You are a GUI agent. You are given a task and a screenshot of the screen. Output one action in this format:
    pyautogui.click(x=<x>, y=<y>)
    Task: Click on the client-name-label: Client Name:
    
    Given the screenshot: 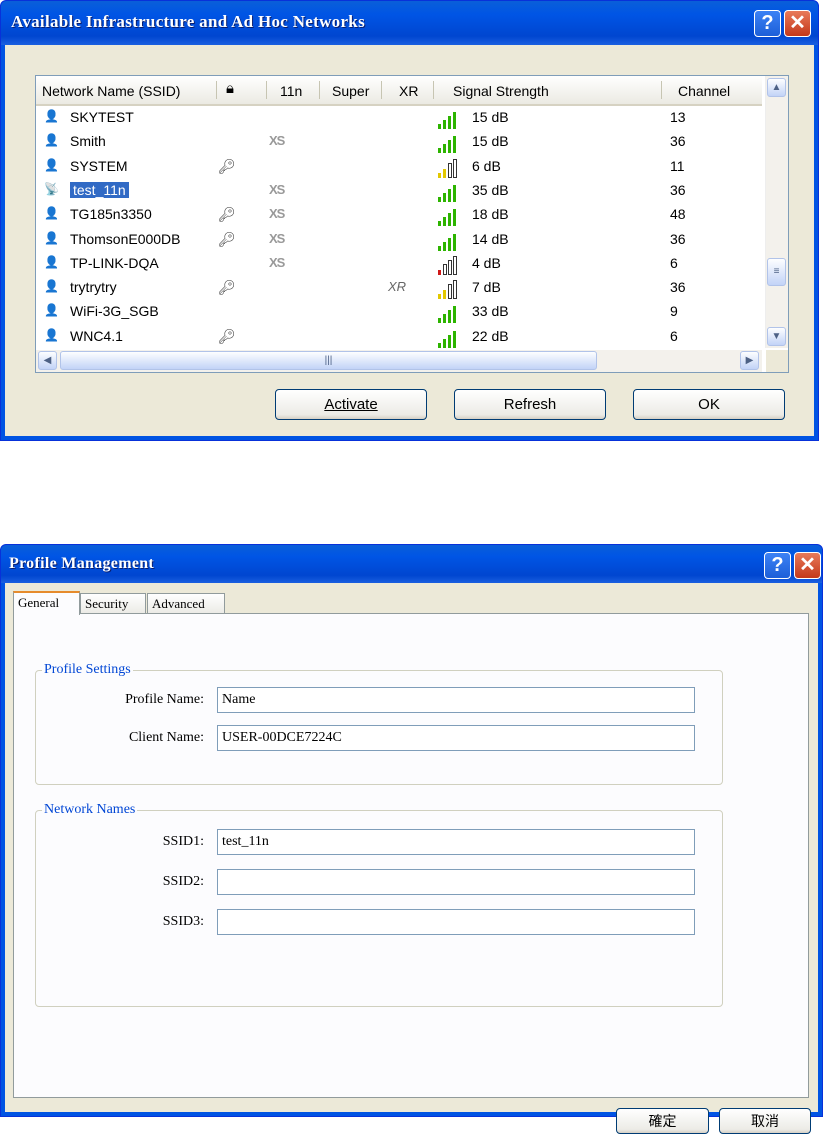 What is the action you would take?
    pyautogui.click(x=166, y=737)
    